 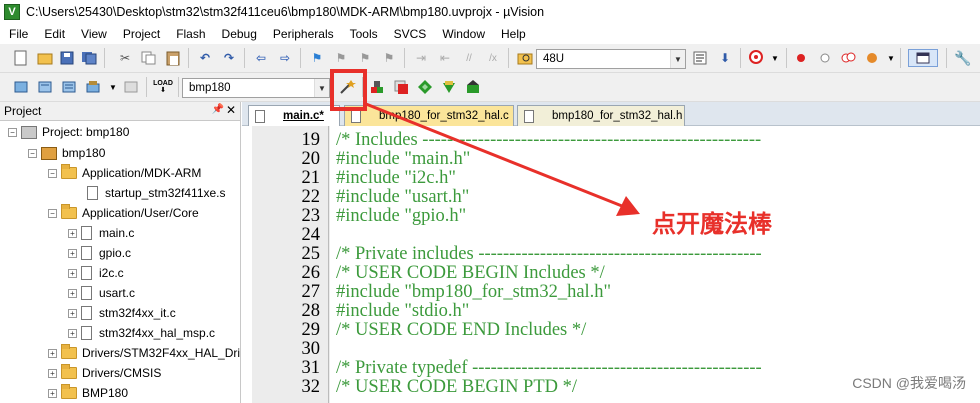 I want to click on code-line: /* USER CODE BEGIN Includes */, so click(x=658, y=273).